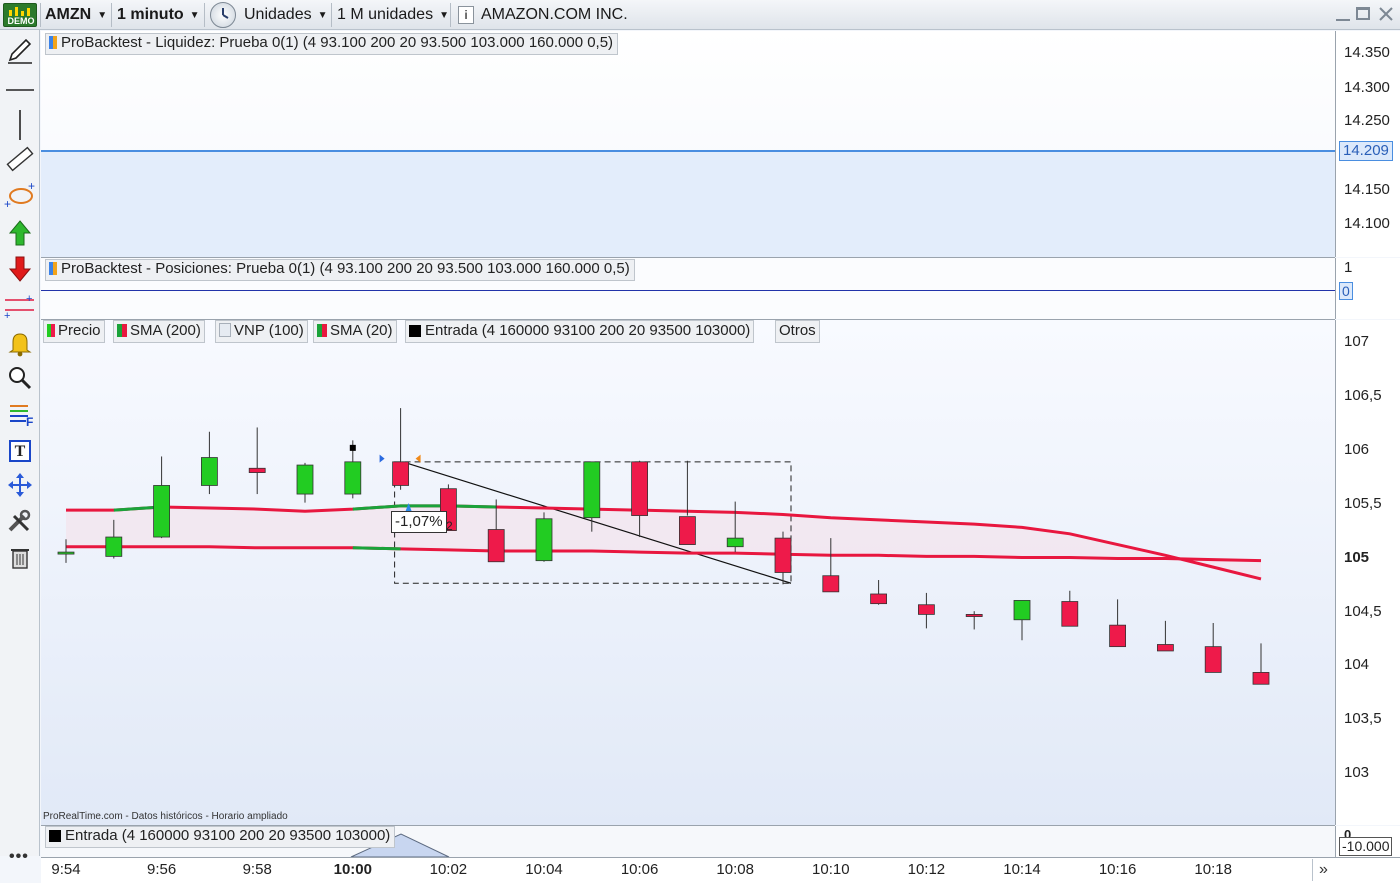 This screenshot has height=883, width=1400. I want to click on scale-tick: 105,5, so click(1363, 503).